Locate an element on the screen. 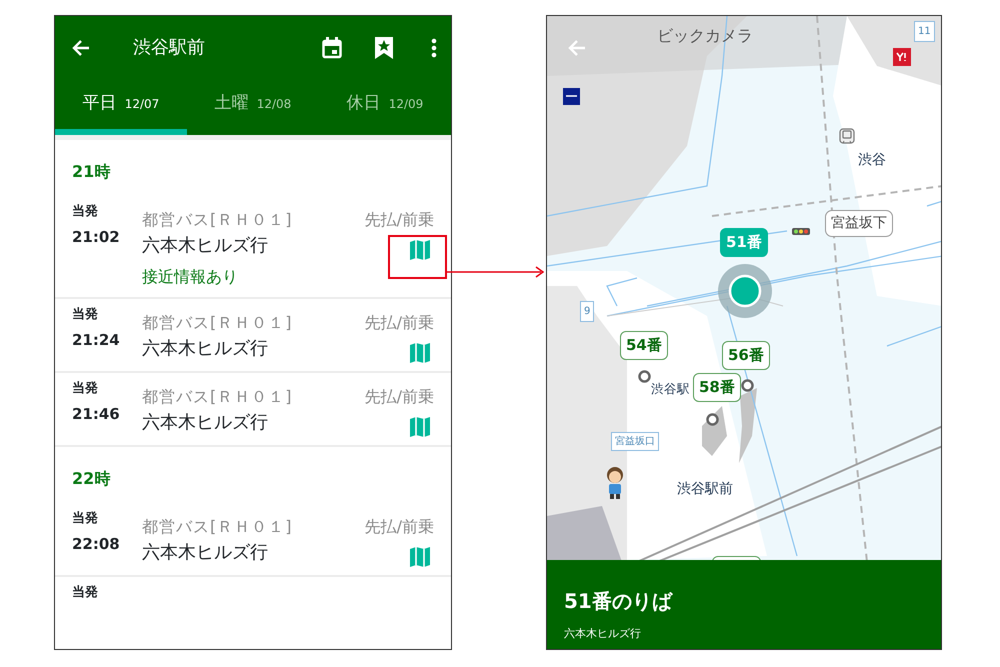 Image resolution: width=1000 pixels, height=667 pixels. place-label: 渋谷 is located at coordinates (872, 160).